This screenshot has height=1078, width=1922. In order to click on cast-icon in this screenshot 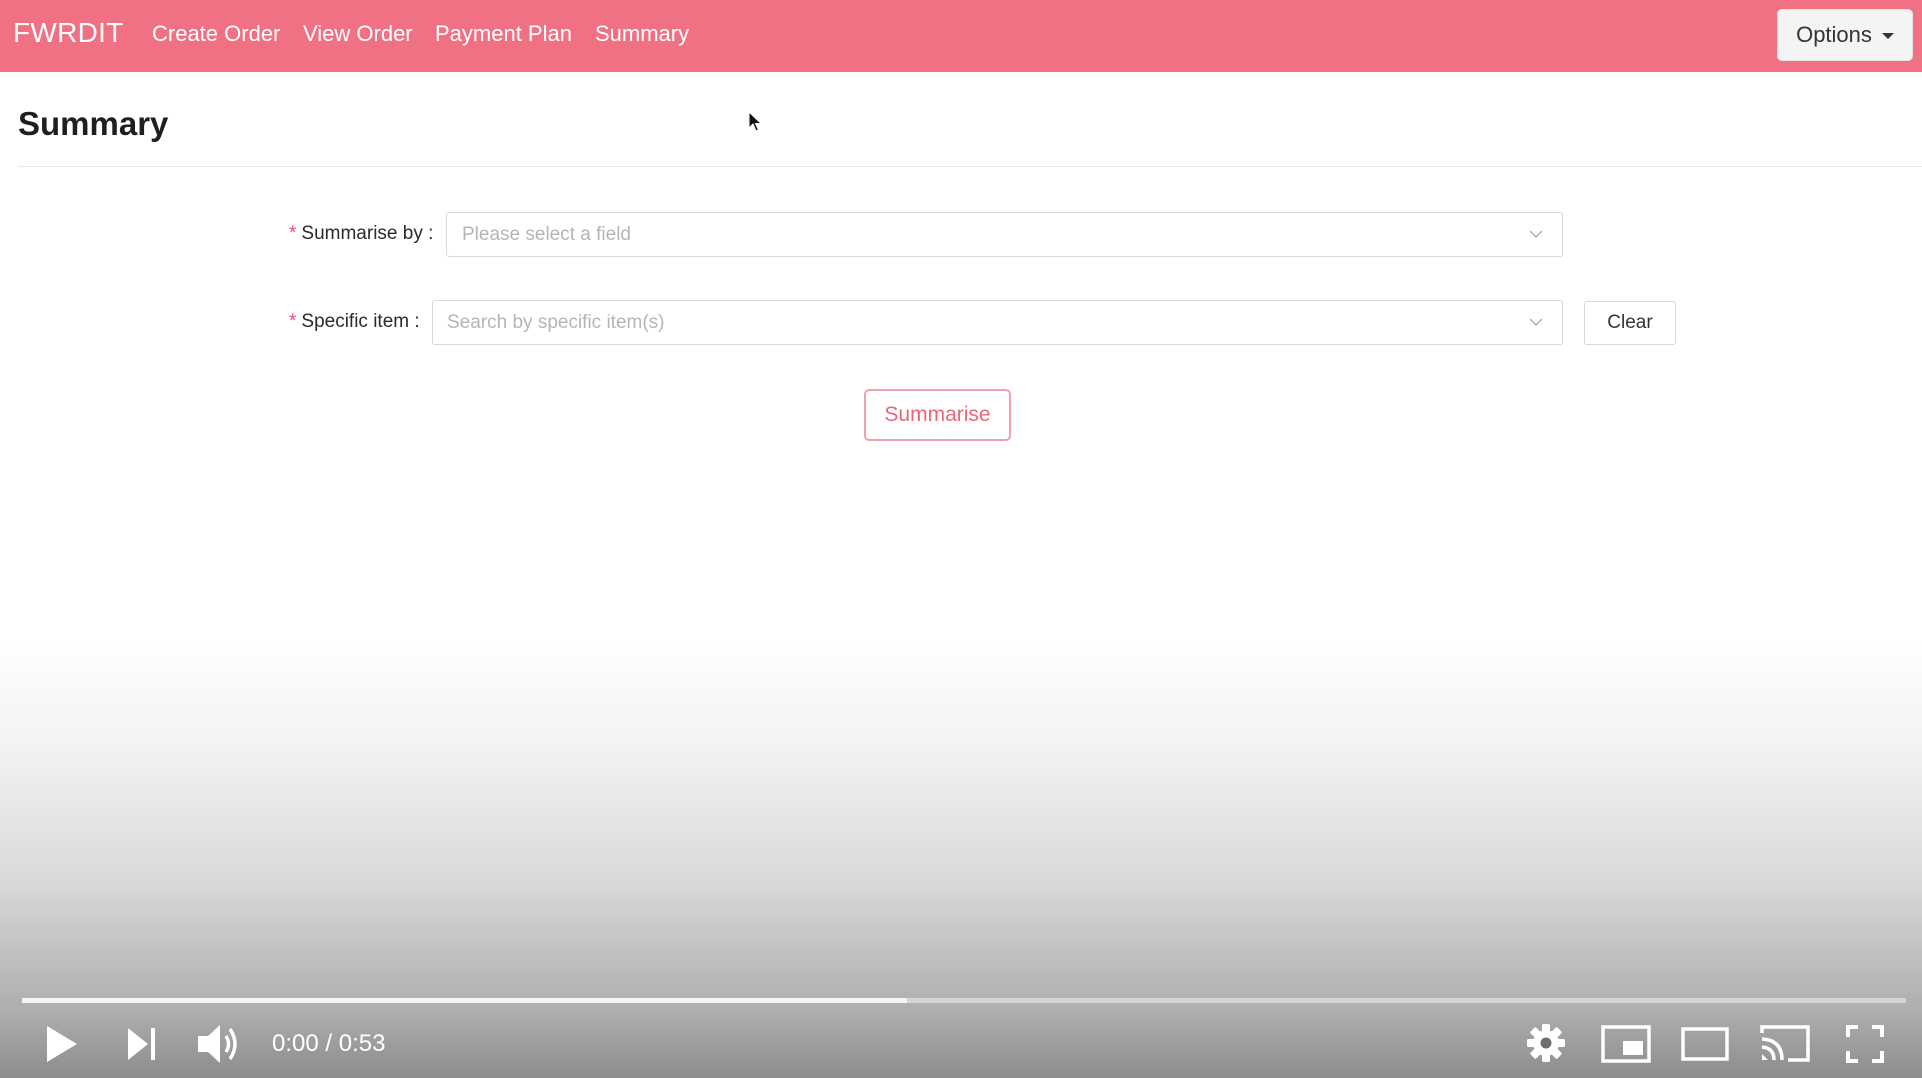, I will do `click(1785, 1043)`.